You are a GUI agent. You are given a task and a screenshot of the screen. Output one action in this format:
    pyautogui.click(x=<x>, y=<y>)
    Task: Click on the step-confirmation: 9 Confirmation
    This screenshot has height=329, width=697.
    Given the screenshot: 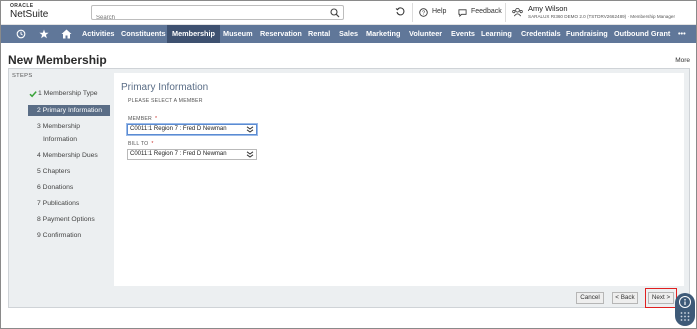 What is the action you would take?
    pyautogui.click(x=78, y=236)
    